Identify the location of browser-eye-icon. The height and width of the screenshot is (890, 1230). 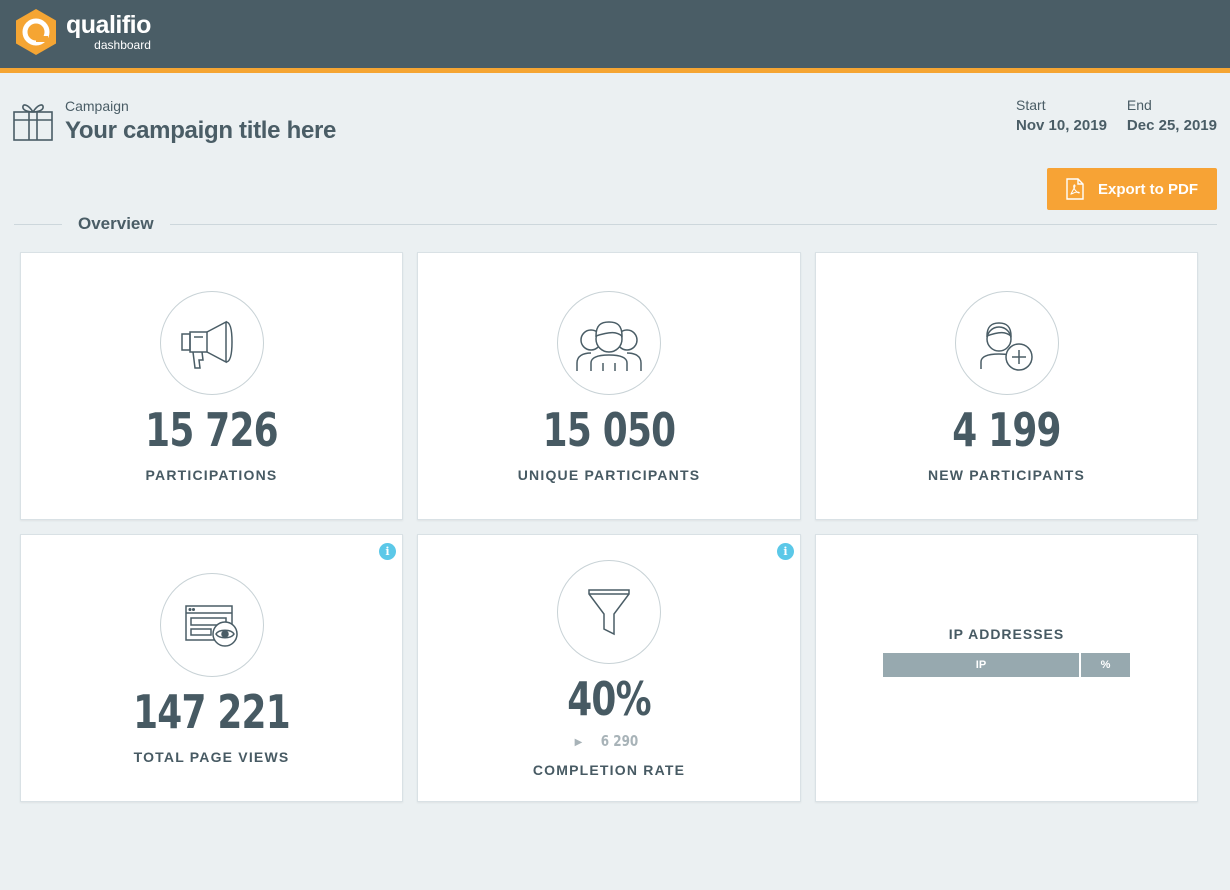
(211, 626).